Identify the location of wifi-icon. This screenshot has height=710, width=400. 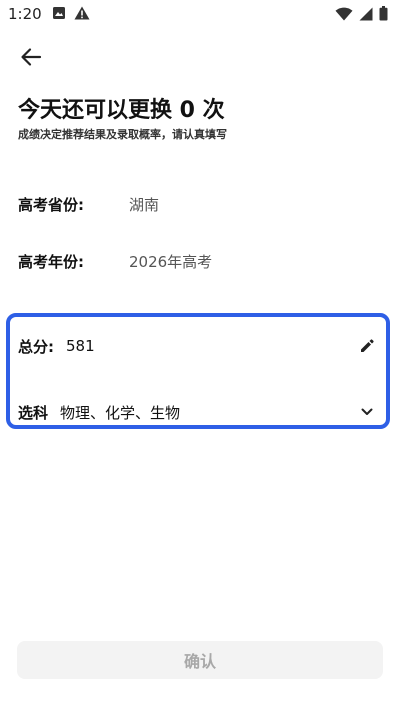
(344, 14).